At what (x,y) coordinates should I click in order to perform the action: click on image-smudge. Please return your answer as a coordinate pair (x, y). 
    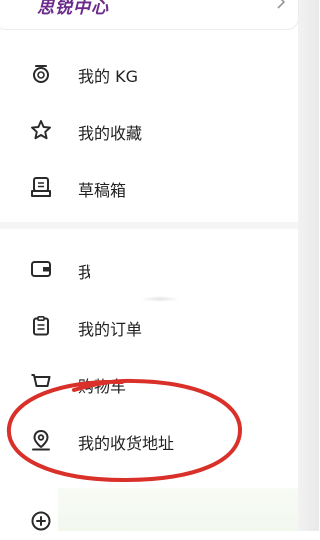
    Looking at the image, I should click on (160, 299).